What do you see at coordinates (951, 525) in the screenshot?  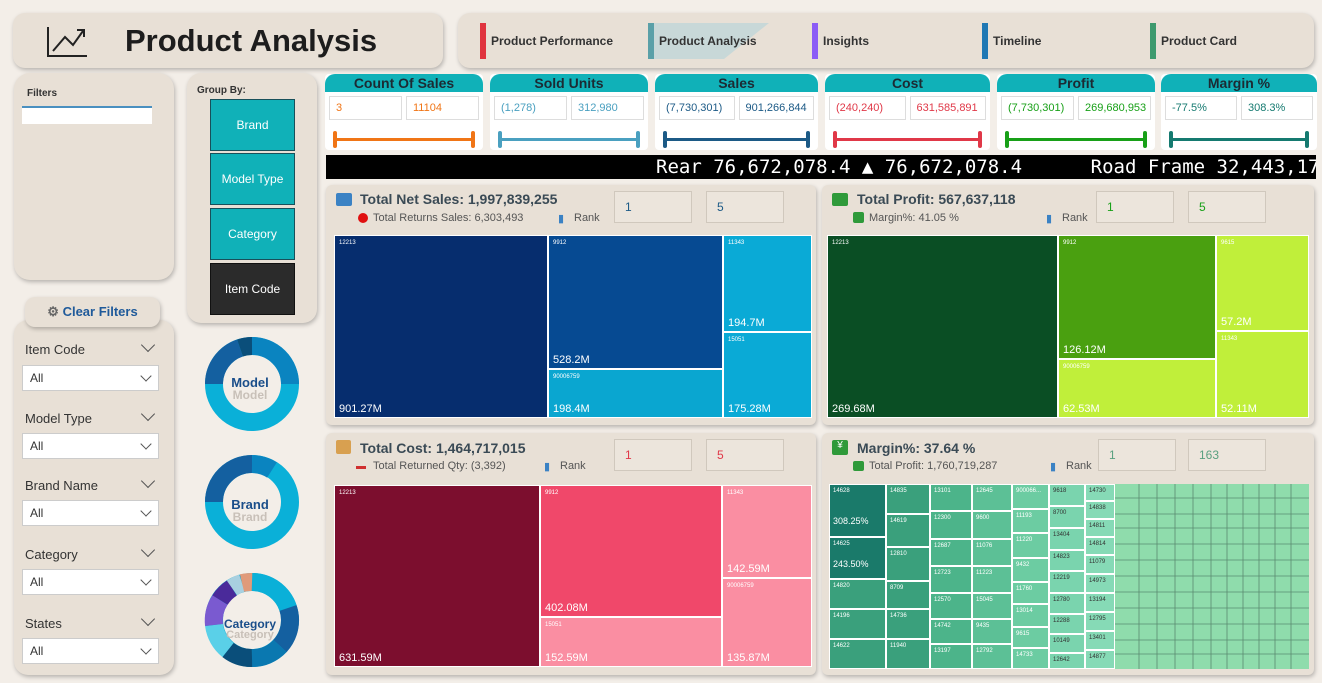 I see `treemap-tile: 12300` at bounding box center [951, 525].